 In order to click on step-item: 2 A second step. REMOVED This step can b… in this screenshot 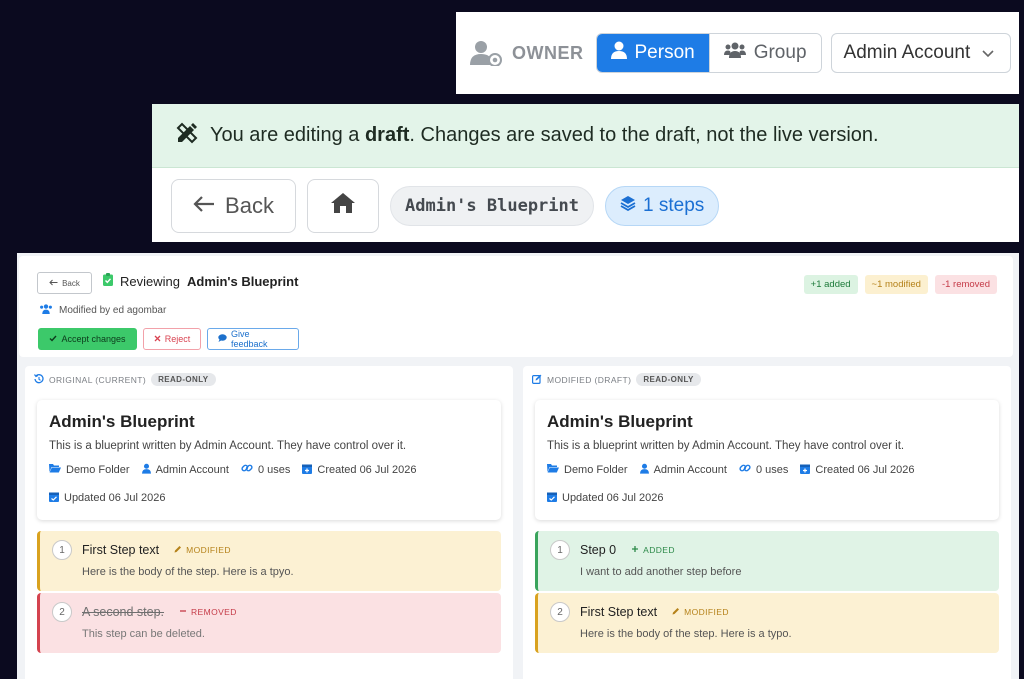, I will do `click(269, 623)`.